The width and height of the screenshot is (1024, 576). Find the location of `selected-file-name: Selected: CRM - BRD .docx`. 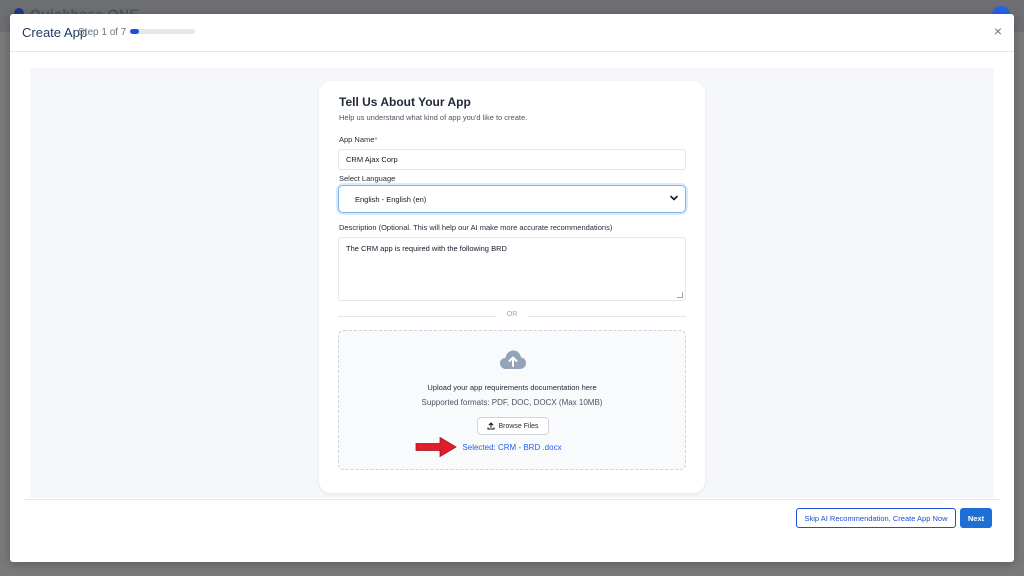

selected-file-name: Selected: CRM - BRD .docx is located at coordinates (512, 447).